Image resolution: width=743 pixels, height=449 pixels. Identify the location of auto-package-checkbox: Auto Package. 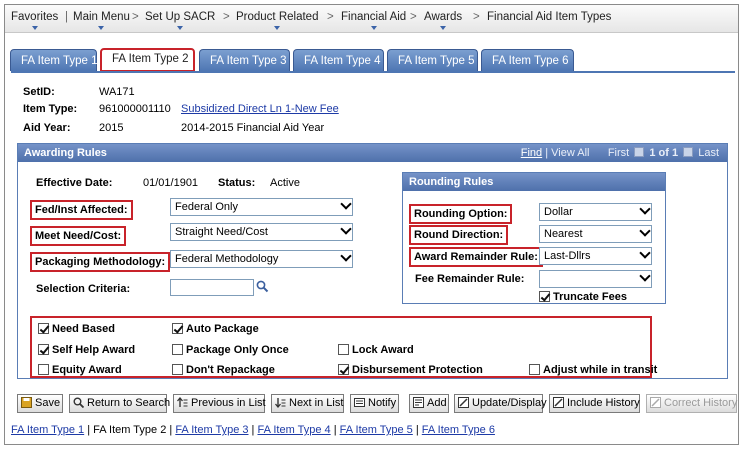
(215, 329).